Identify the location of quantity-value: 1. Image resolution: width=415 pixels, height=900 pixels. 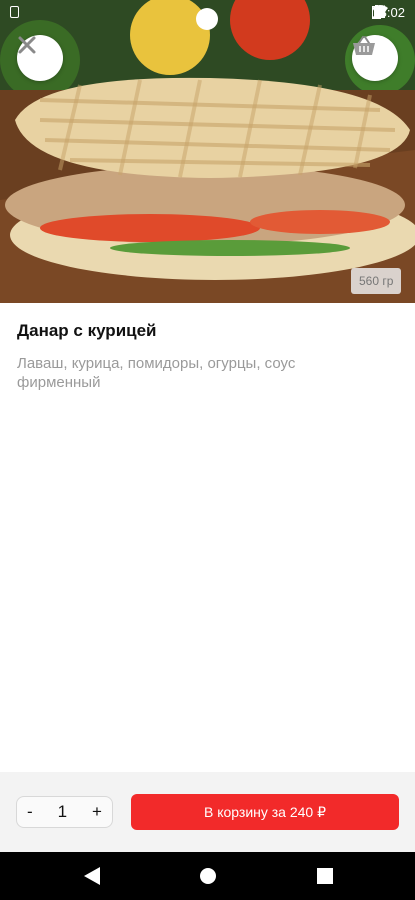
(62, 811).